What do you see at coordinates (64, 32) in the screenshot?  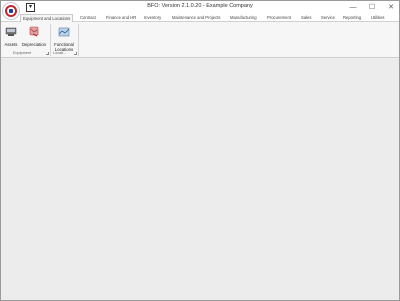 I see `functional-locations-icon` at bounding box center [64, 32].